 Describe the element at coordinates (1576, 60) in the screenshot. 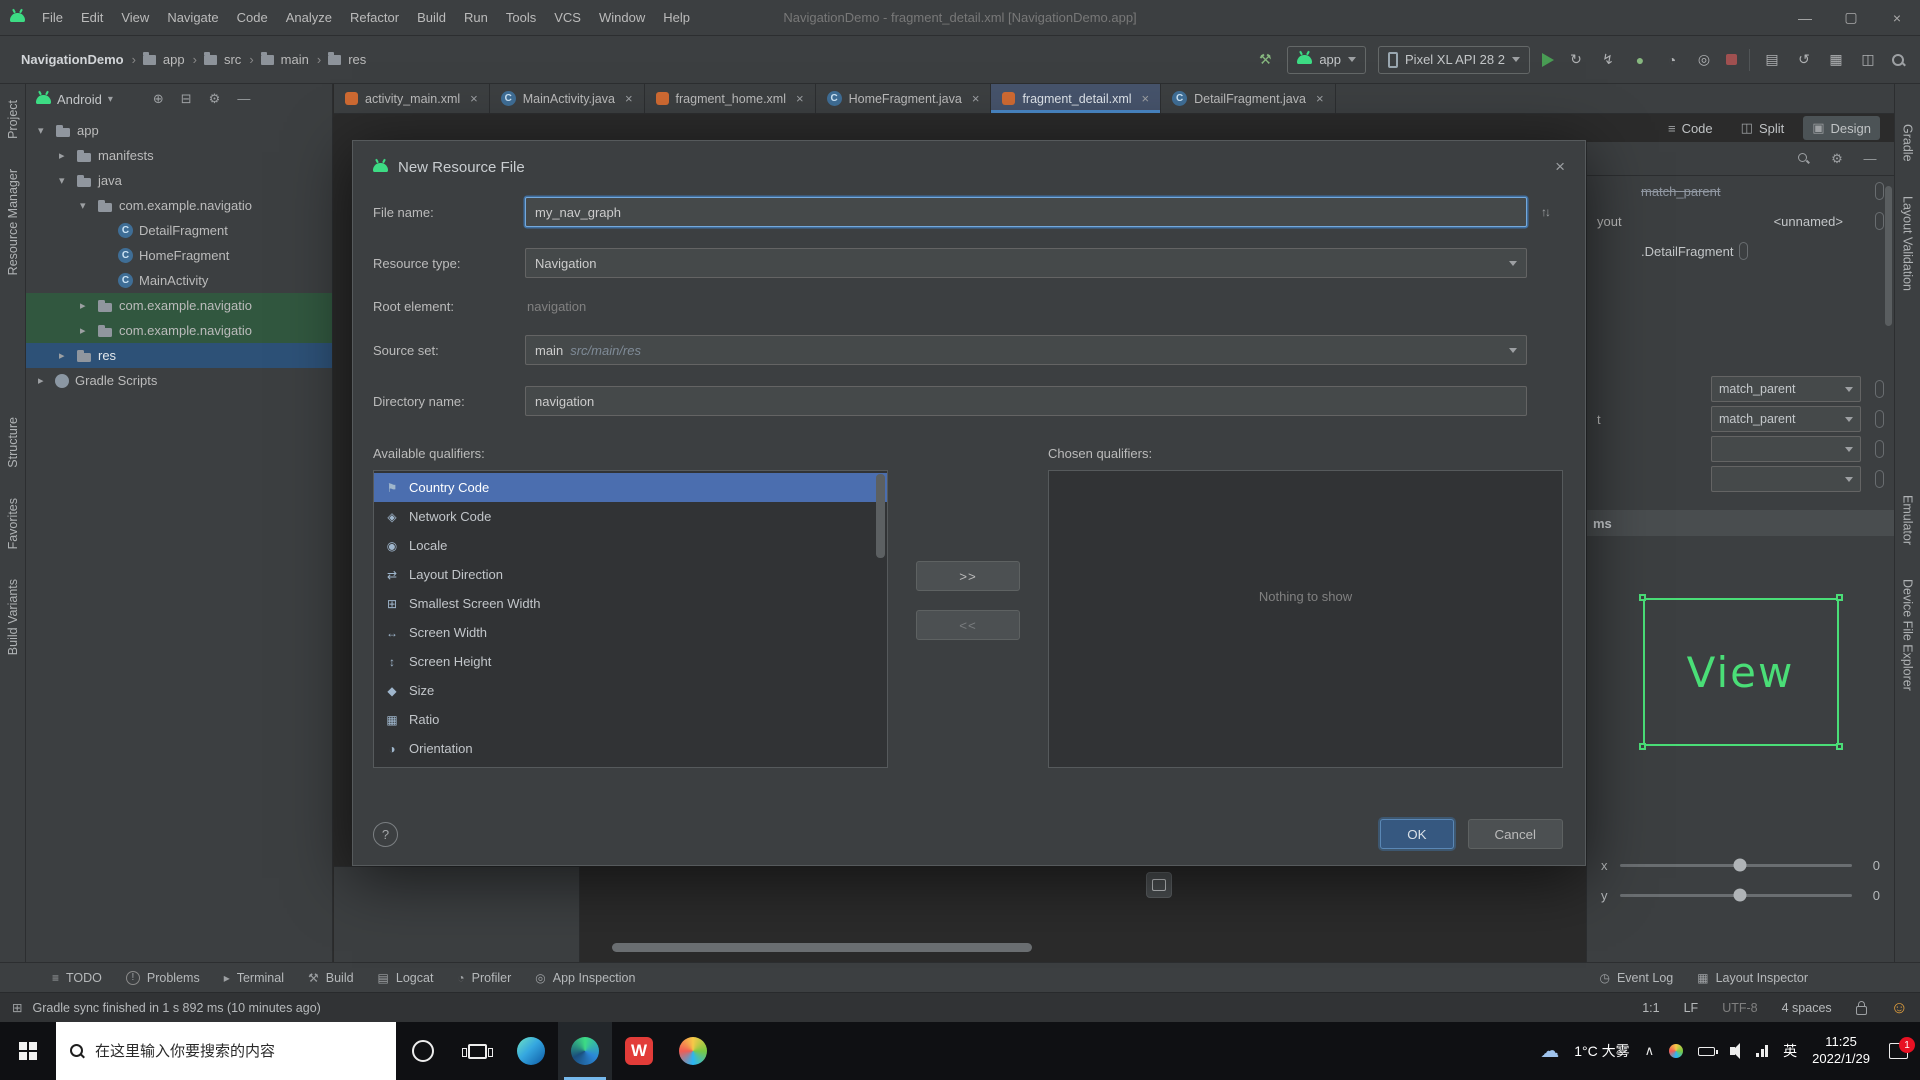

I see `toolbar-action-icon: ↻` at that location.